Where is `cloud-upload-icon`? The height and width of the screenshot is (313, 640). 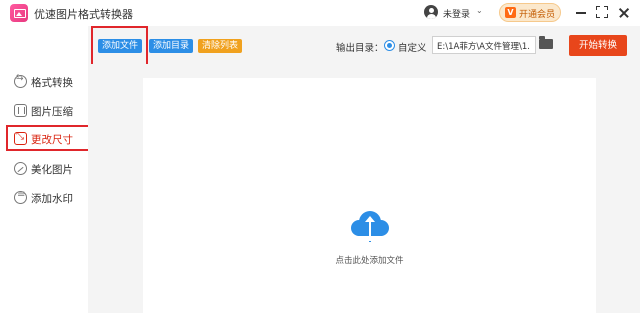
cloud-upload-icon is located at coordinates (370, 226).